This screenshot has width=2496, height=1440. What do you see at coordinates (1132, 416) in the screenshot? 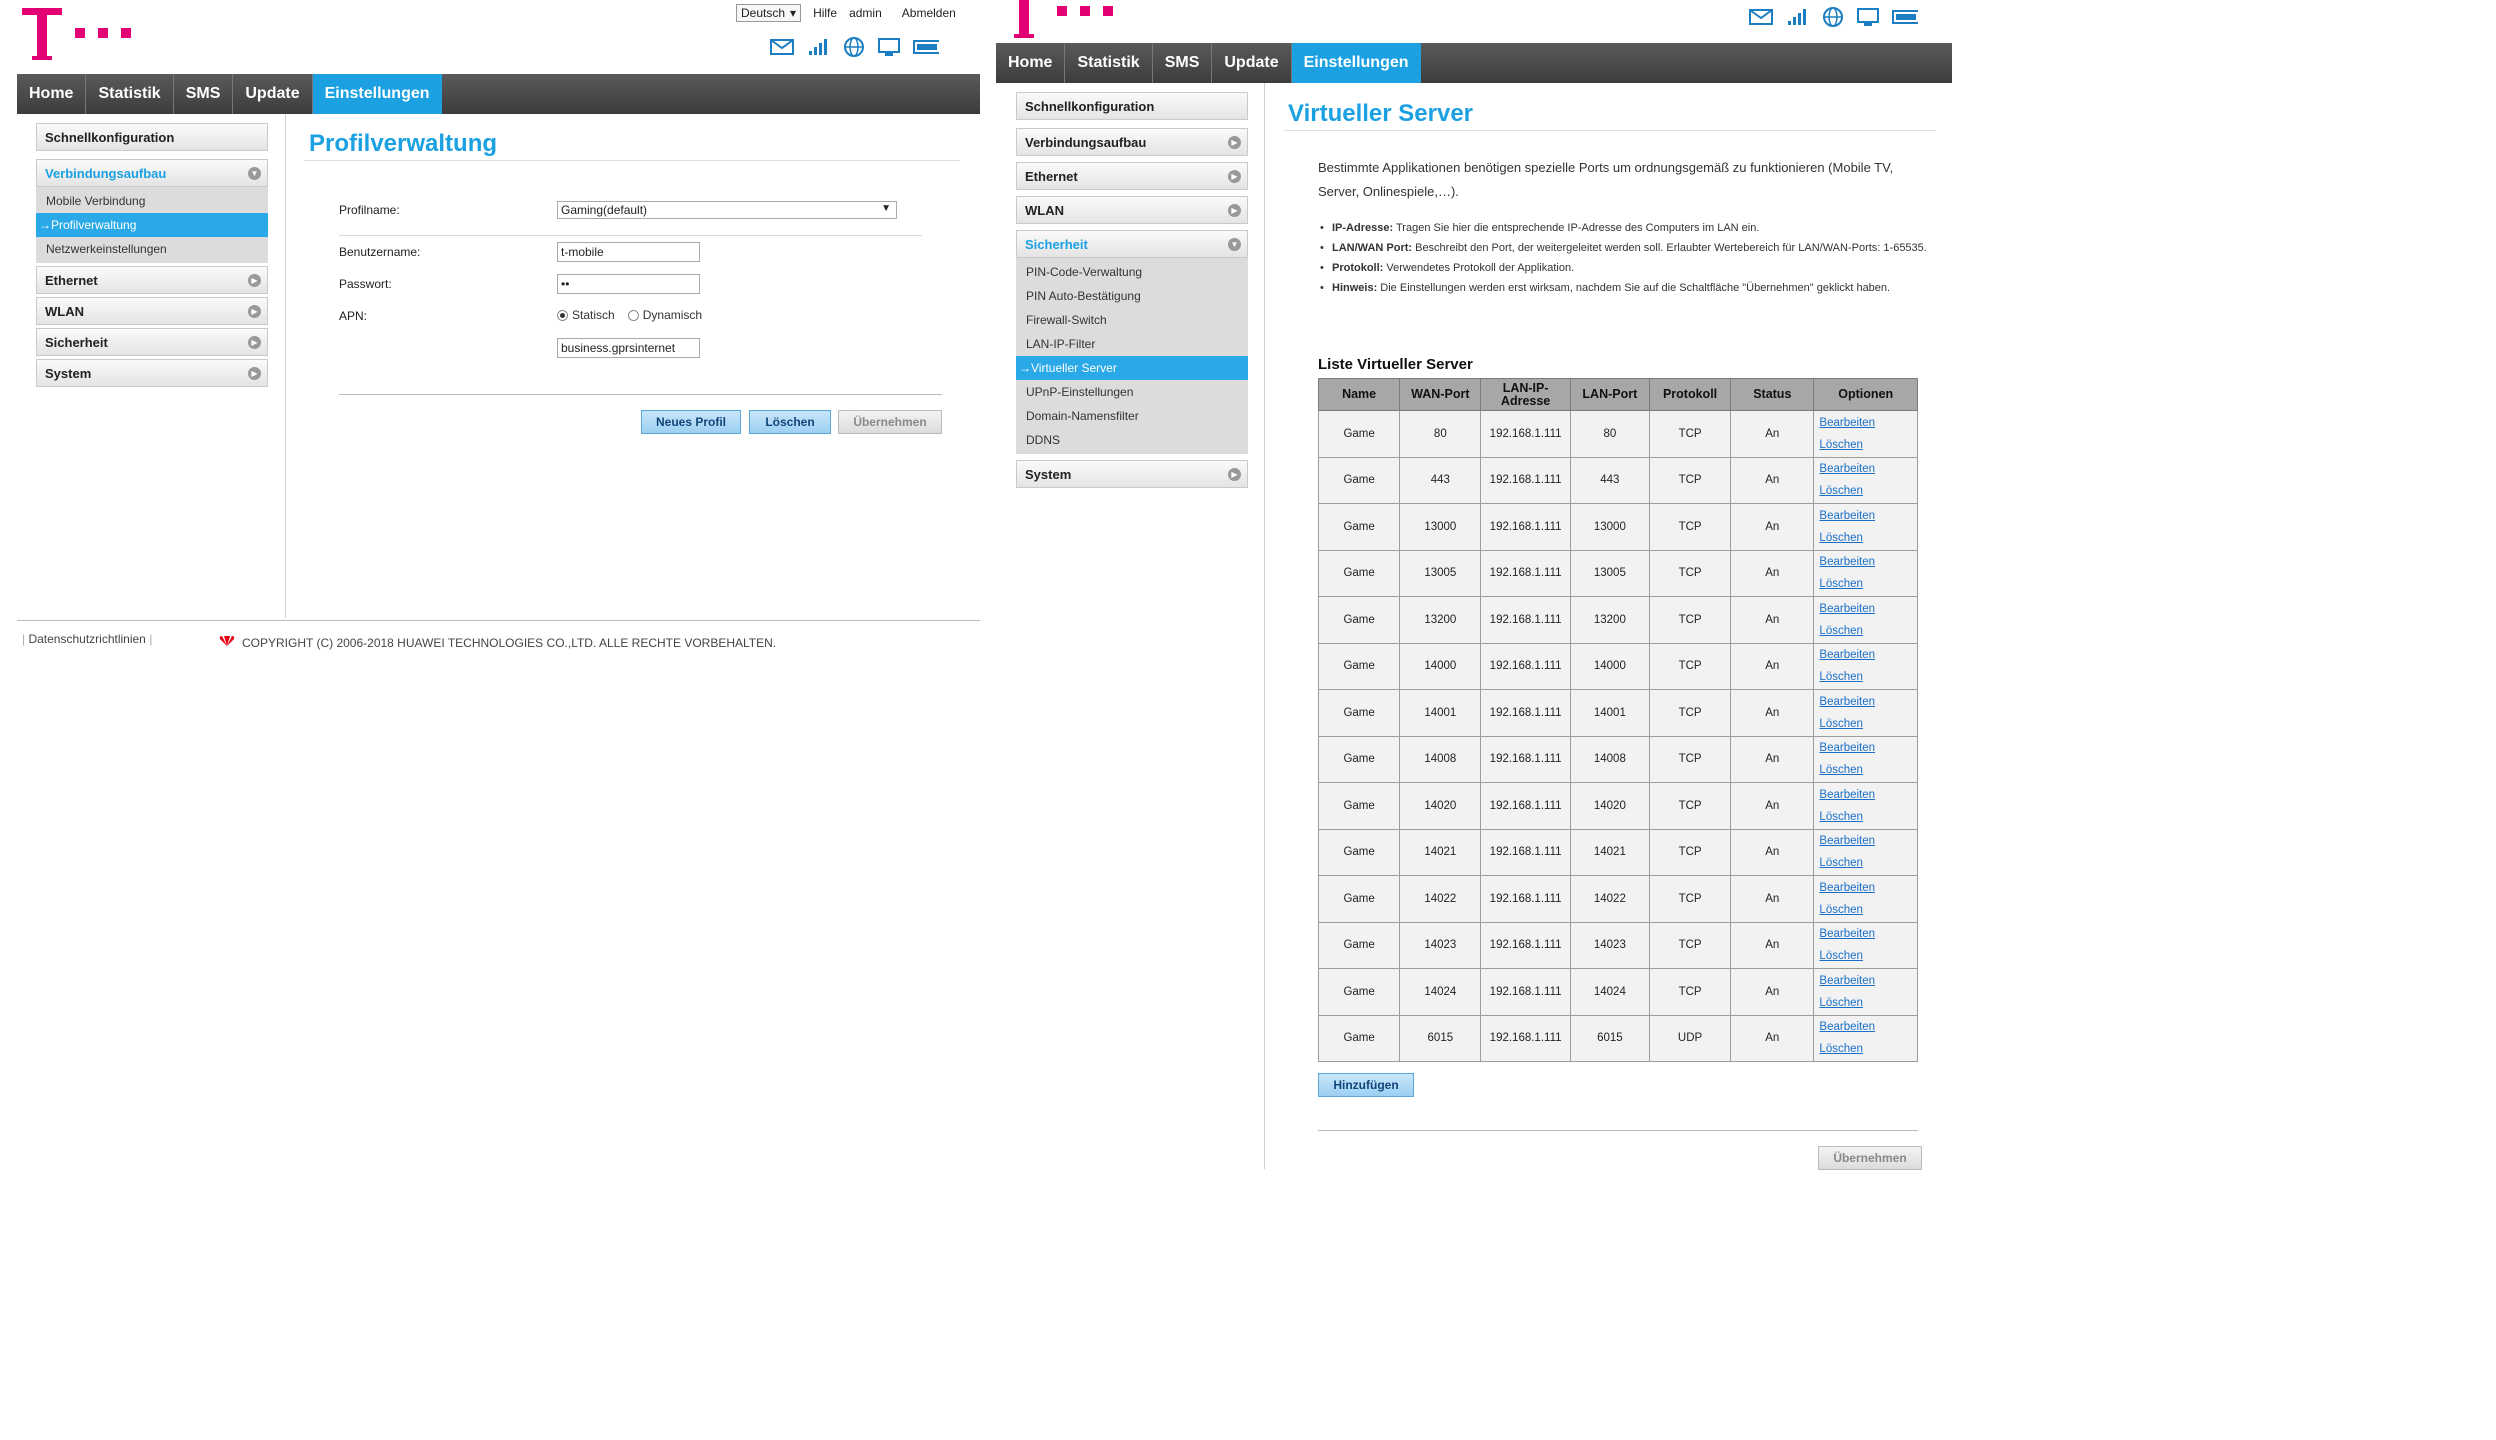
I see `sidebar-subitem-domain-filter: Domain-Namensfilter` at bounding box center [1132, 416].